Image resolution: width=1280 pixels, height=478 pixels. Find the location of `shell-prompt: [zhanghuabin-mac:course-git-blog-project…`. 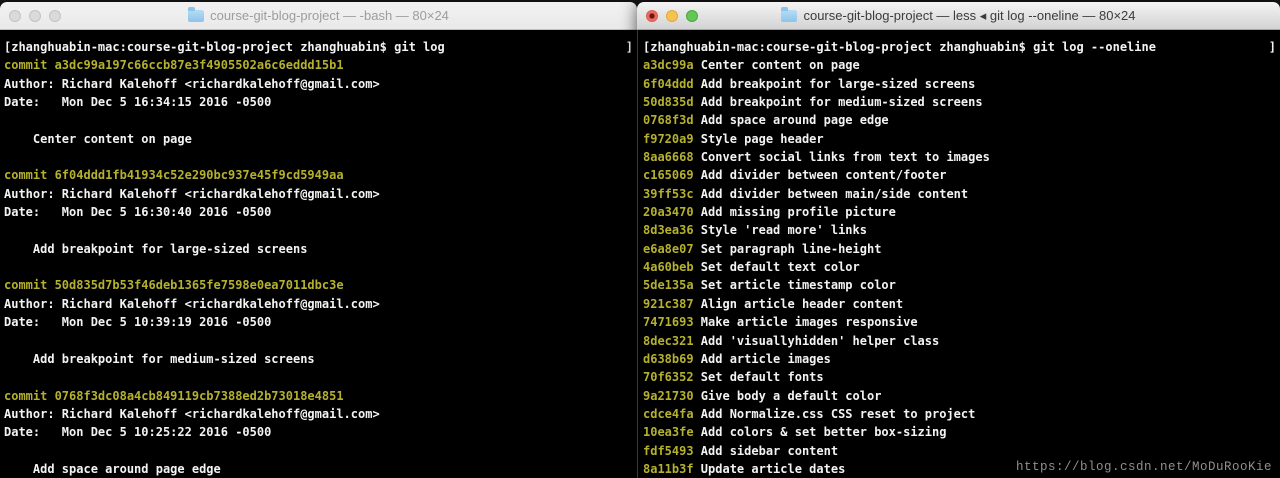

shell-prompt: [zhanghuabin-mac:course-git-blog-project… is located at coordinates (224, 47).